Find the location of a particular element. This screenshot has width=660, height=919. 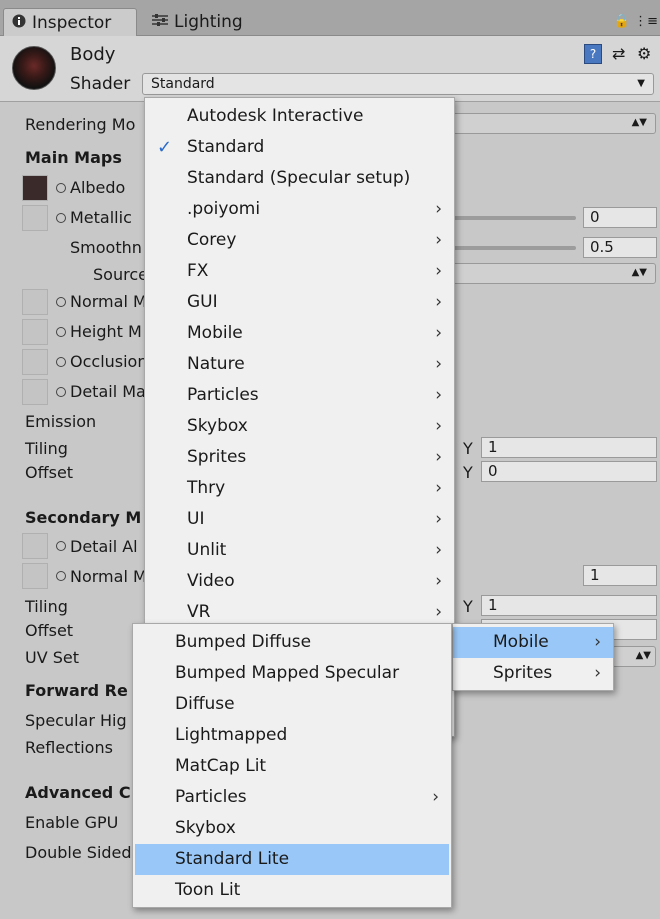

menu-item-label: Sprites is located at coordinates (523, 673).